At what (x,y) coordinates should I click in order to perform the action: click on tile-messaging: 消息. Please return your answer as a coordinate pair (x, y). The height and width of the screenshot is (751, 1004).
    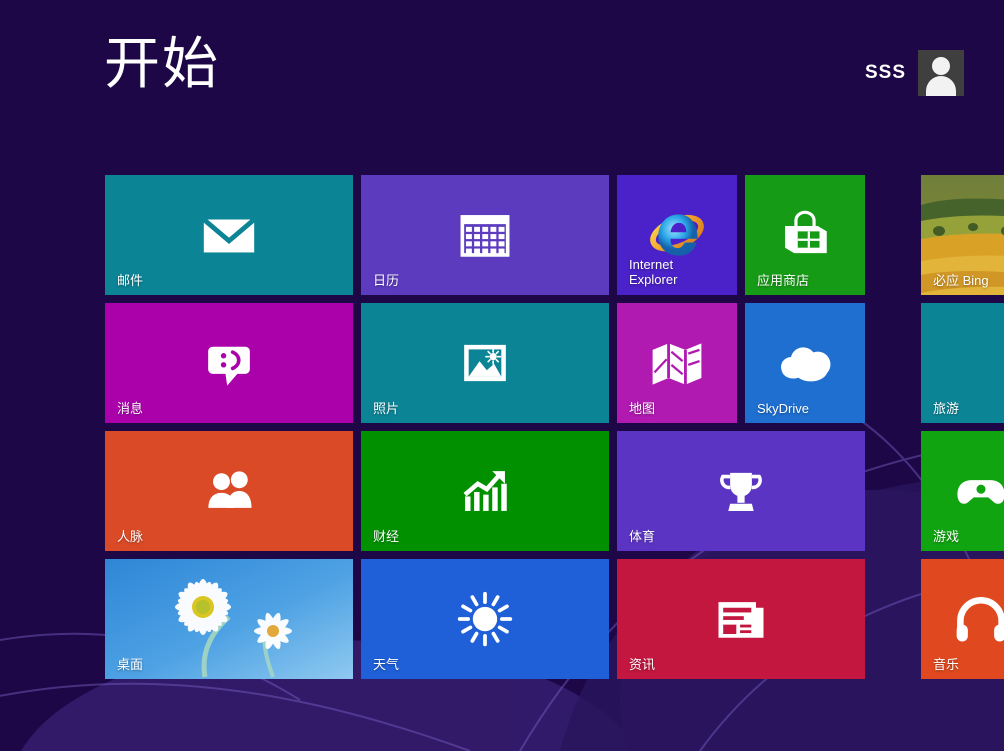
    Looking at the image, I should click on (229, 363).